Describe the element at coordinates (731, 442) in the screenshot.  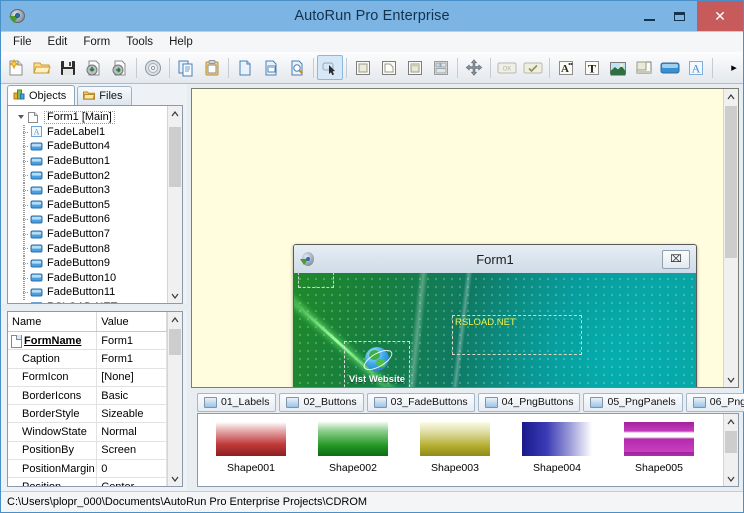
I see `gallery-scroll-thumb` at that location.